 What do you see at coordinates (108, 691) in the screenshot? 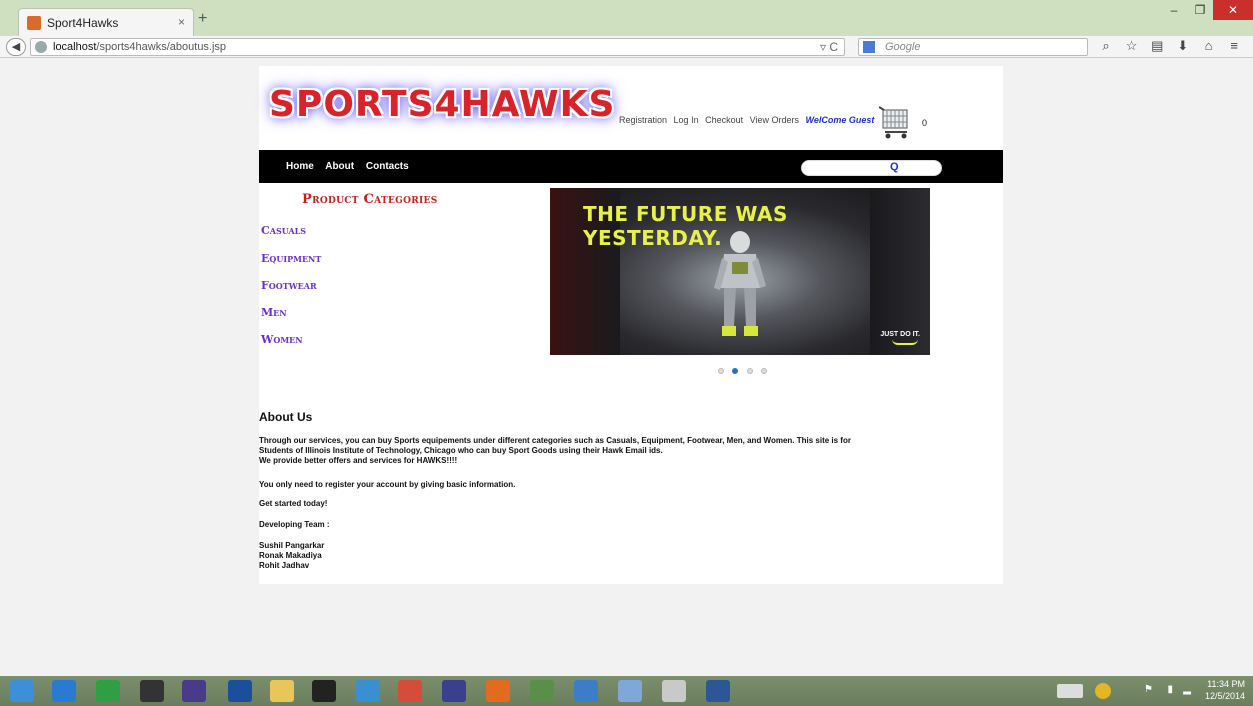
I see `store-icon` at bounding box center [108, 691].